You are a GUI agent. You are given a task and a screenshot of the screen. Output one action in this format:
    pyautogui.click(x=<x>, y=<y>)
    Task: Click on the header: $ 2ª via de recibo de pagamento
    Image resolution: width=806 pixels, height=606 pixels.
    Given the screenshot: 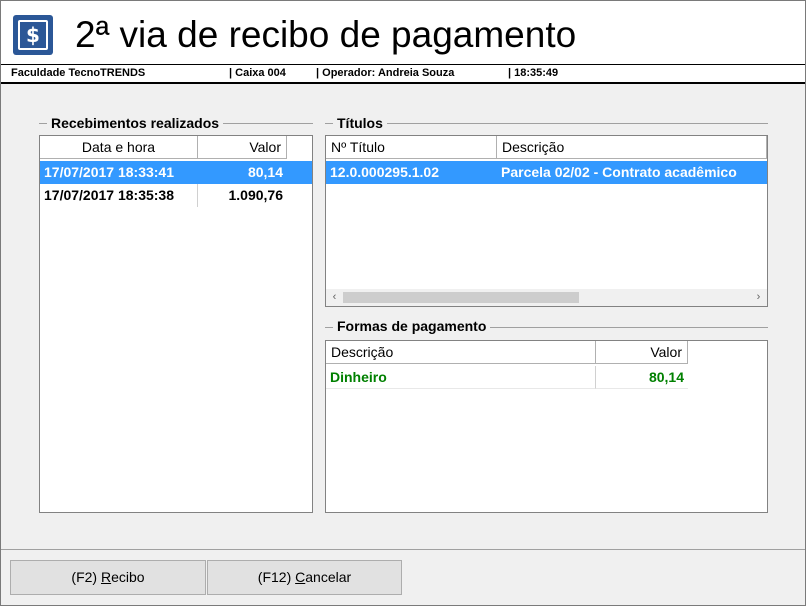 What is the action you would take?
    pyautogui.click(x=403, y=32)
    